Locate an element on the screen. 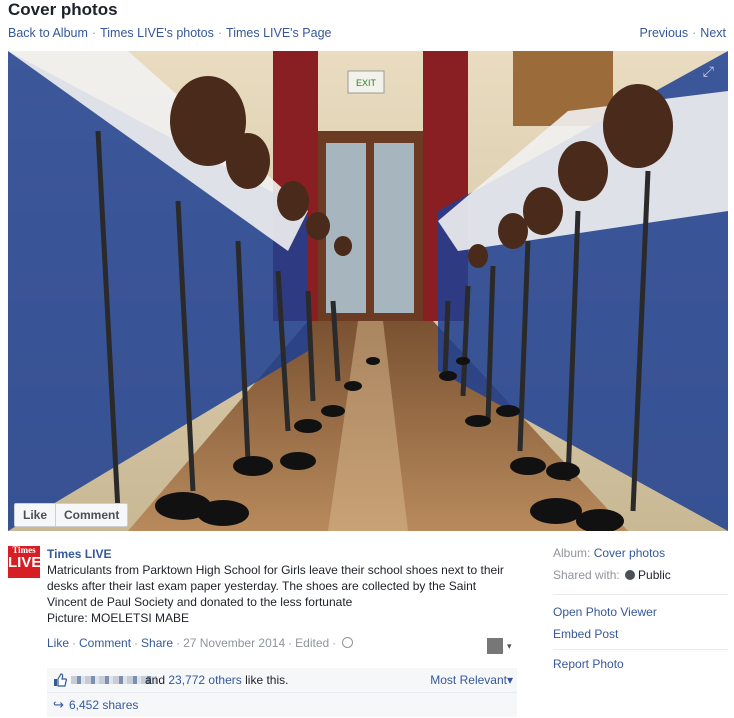 This screenshot has width=734, height=718. others-link: 23,772 others is located at coordinates (204, 680).